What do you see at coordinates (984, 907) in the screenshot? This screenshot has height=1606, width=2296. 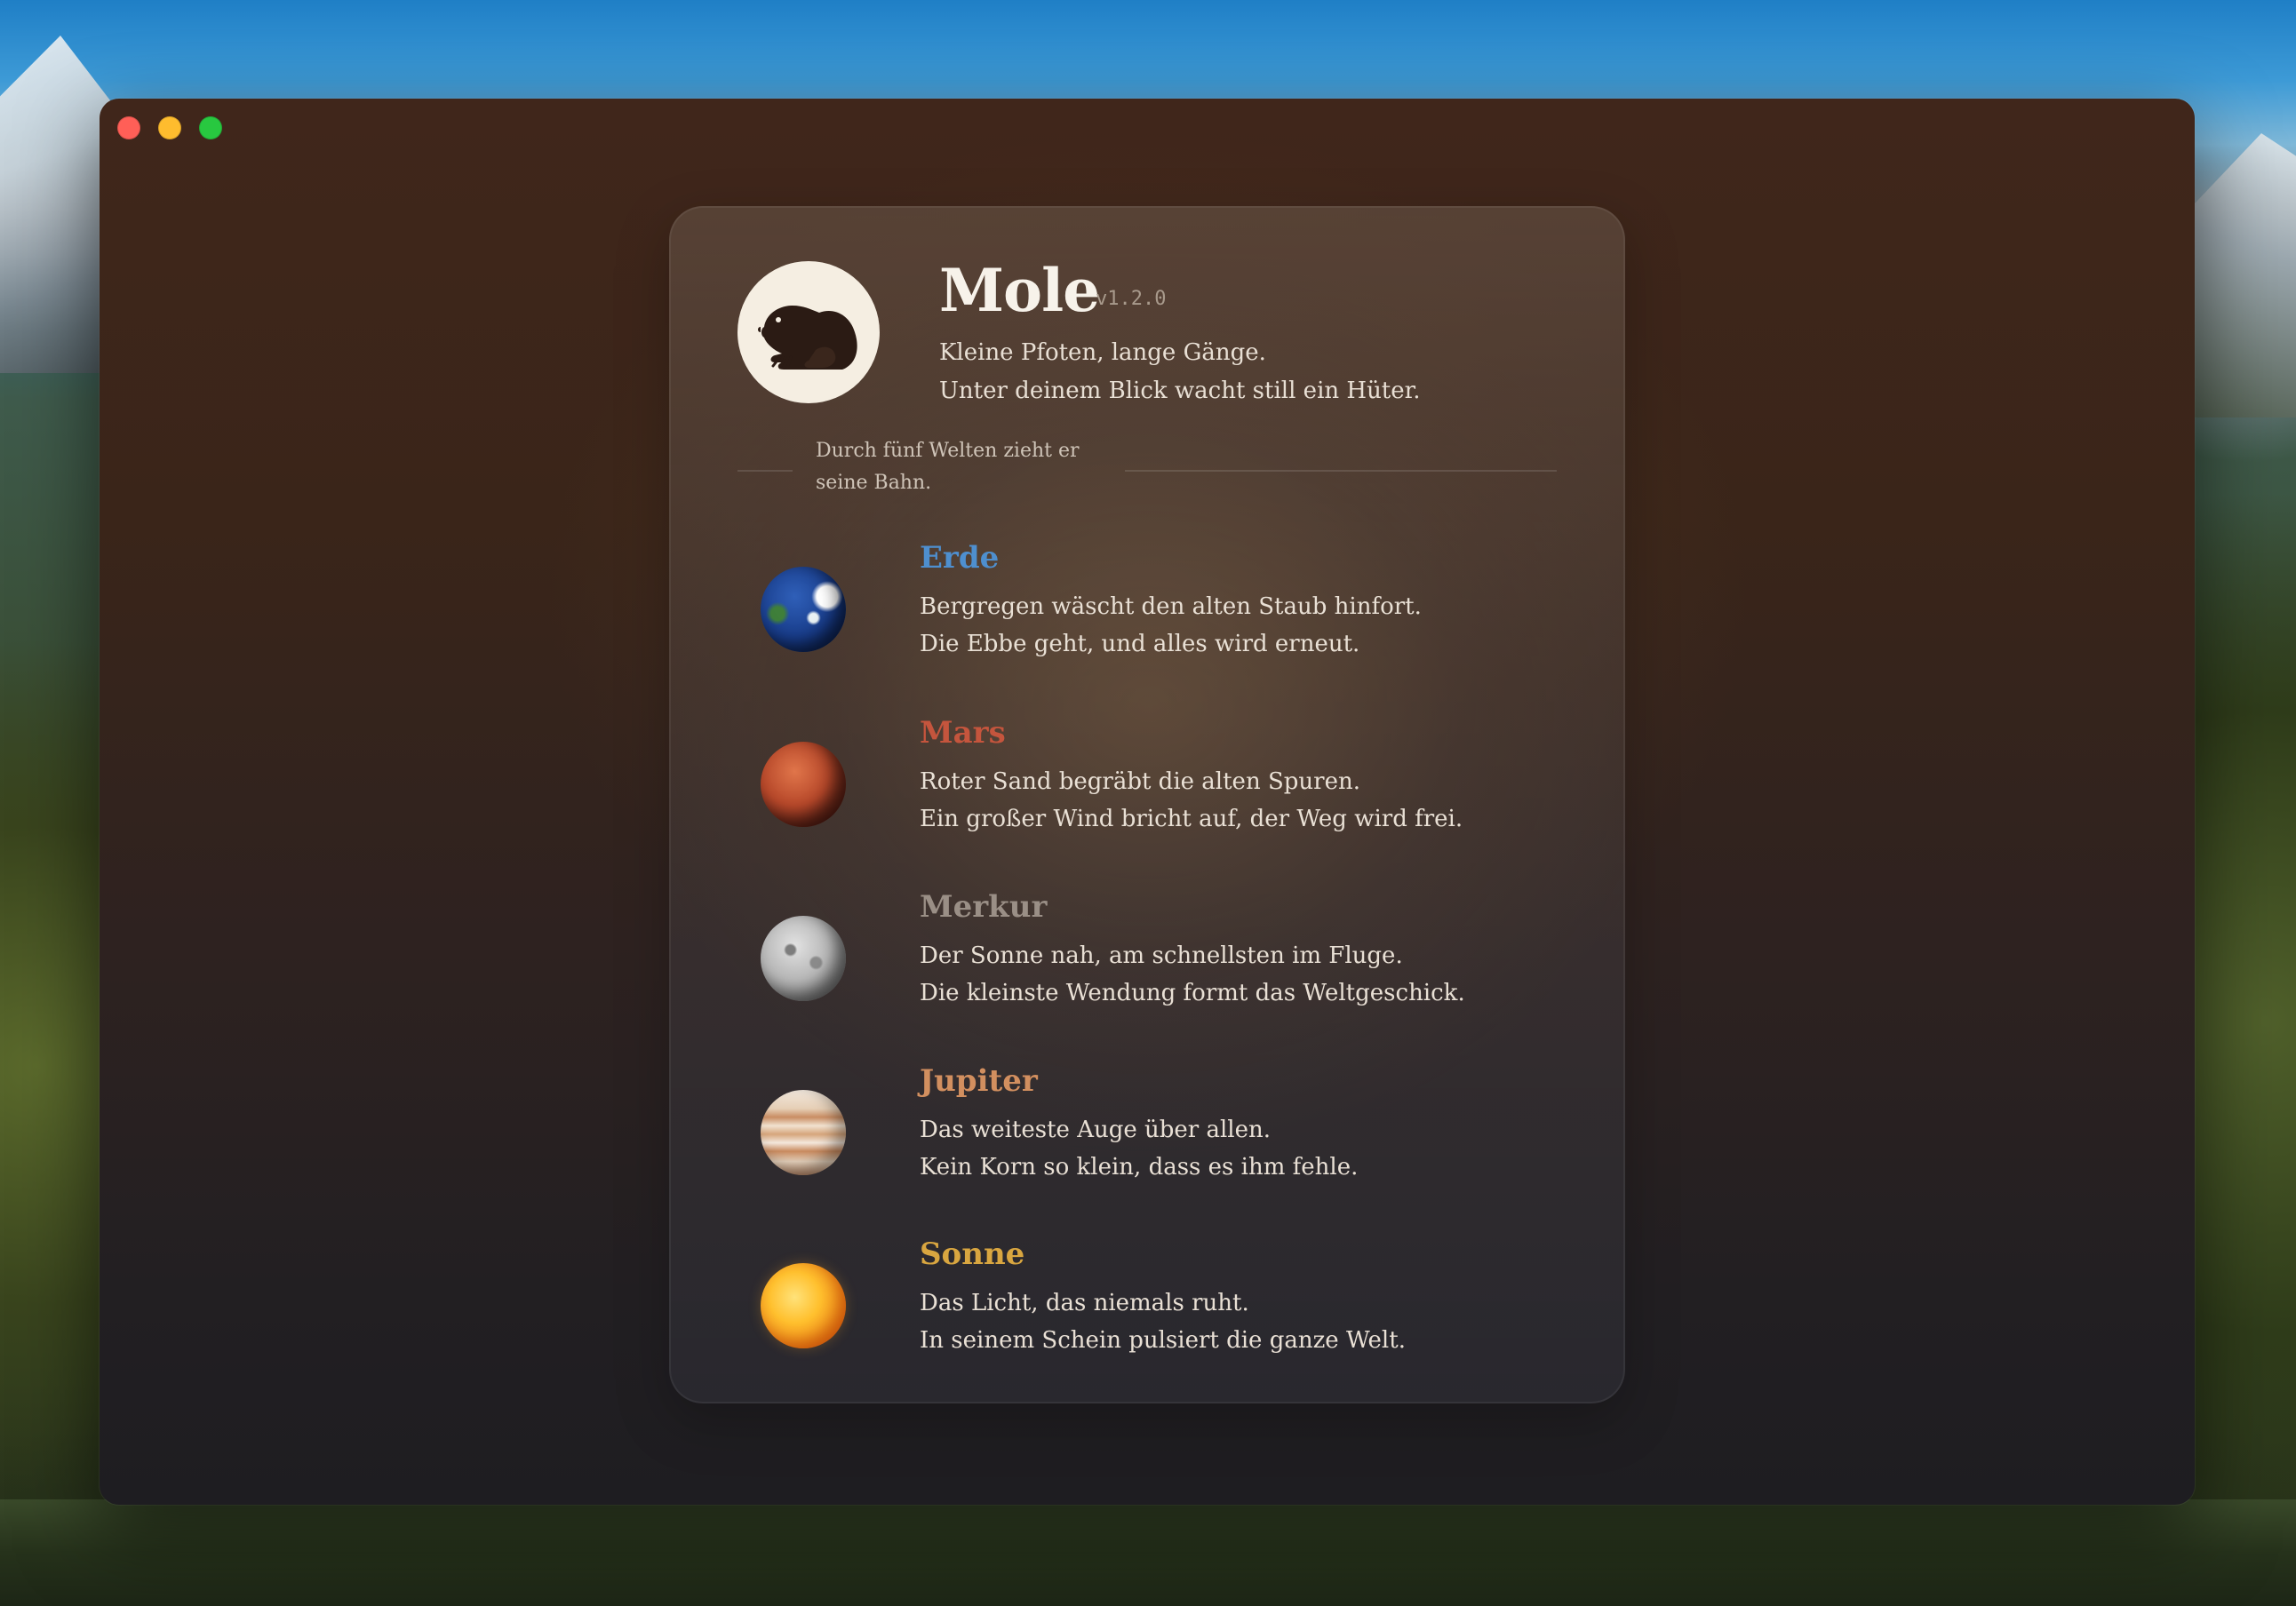 I see `planet-title: Merkur` at bounding box center [984, 907].